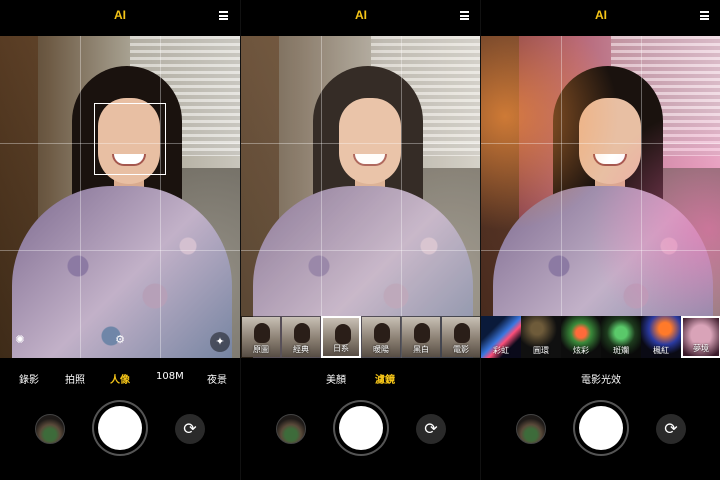  What do you see at coordinates (360, 378) in the screenshot?
I see `mode-bar: 美顏 濾鏡` at bounding box center [360, 378].